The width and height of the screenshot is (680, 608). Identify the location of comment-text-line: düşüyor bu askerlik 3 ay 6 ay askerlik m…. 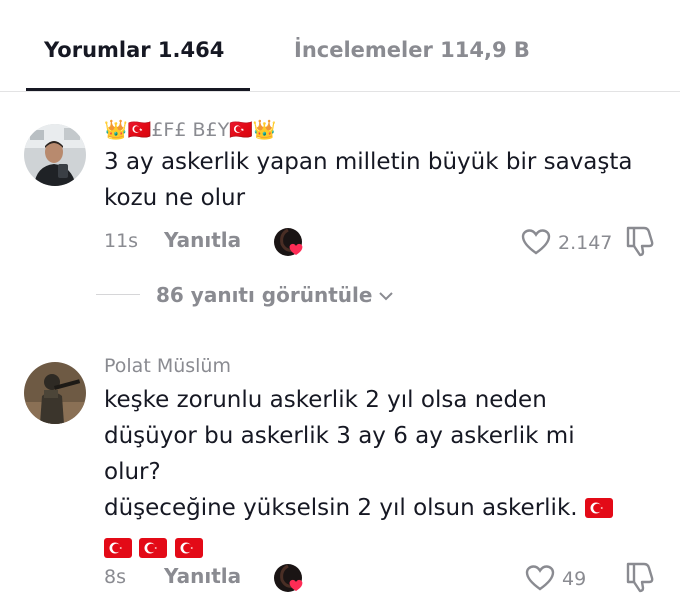
(339, 436).